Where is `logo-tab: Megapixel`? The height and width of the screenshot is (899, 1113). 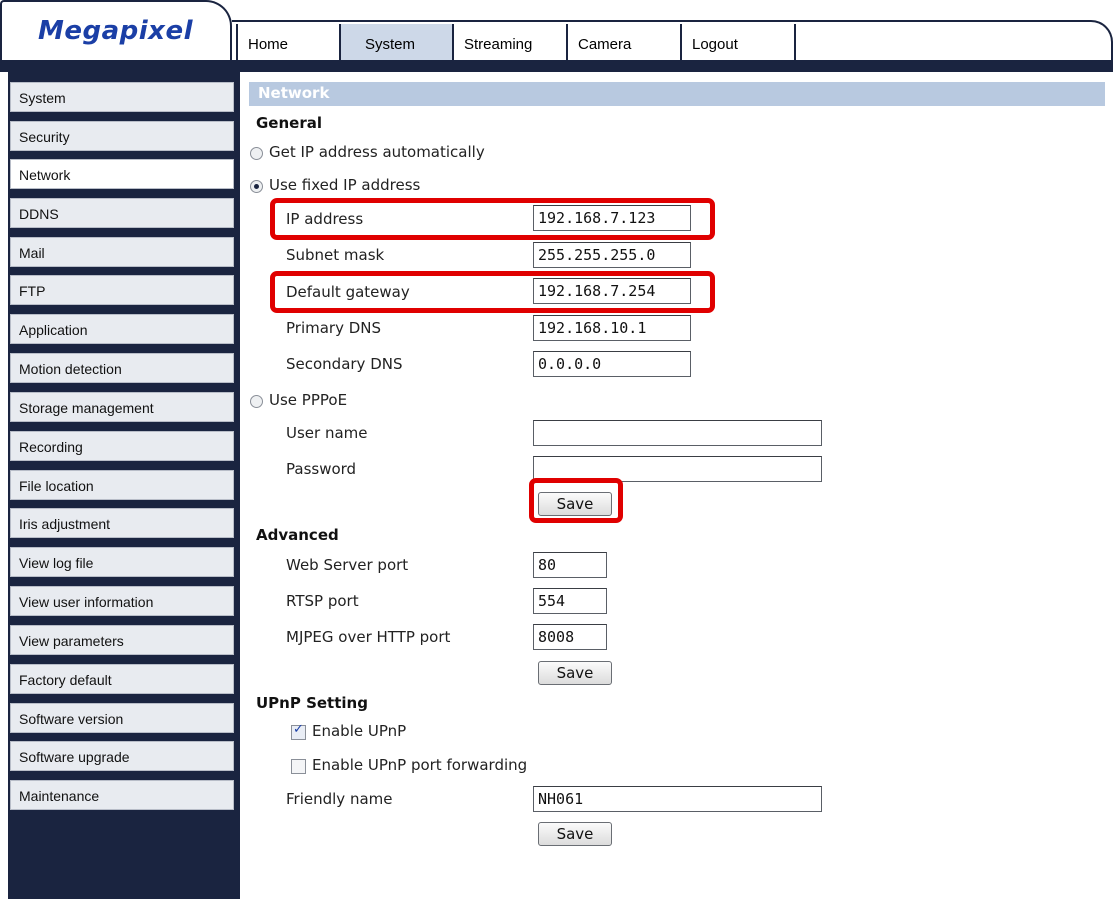 logo-tab: Megapixel is located at coordinates (116, 31).